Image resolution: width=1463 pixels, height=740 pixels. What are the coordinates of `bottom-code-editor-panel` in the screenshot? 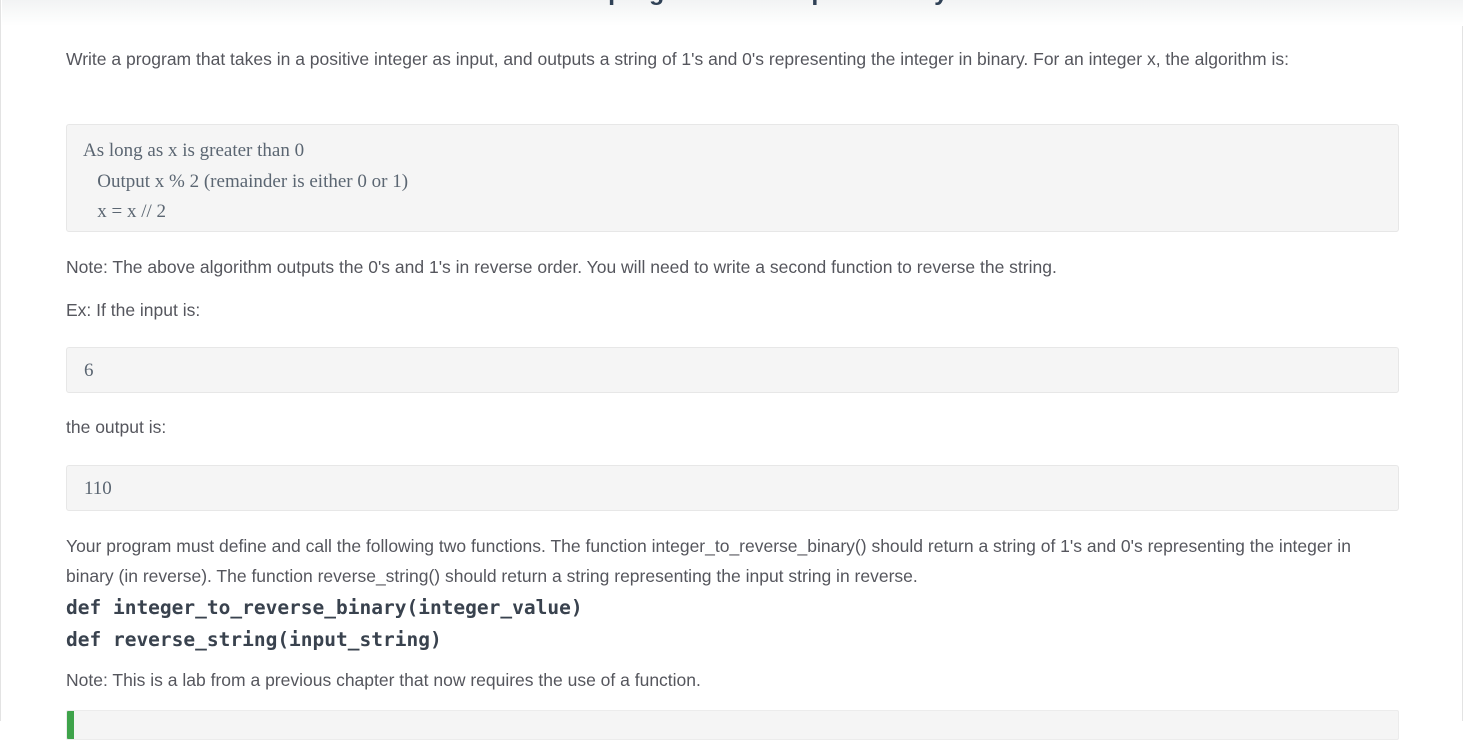 It's located at (732, 725).